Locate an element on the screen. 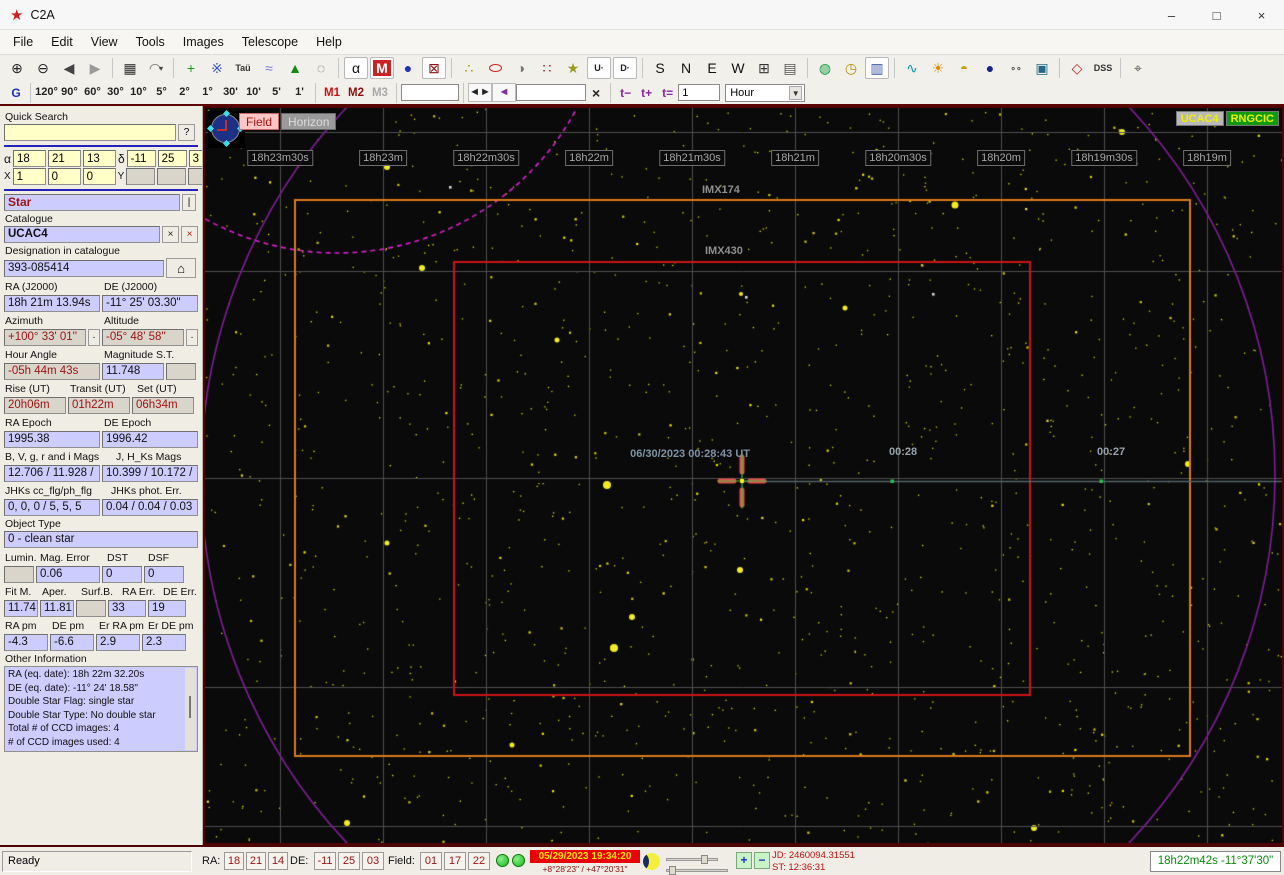 This screenshot has height=875, width=1284. moon-phase-icon: ◑ is located at coordinates (521, 68).